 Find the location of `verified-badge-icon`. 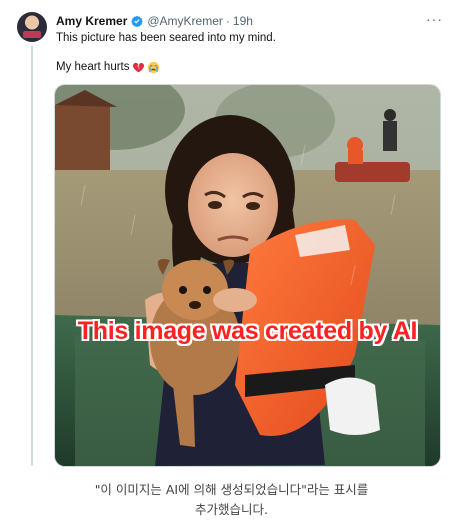

verified-badge-icon is located at coordinates (137, 21).